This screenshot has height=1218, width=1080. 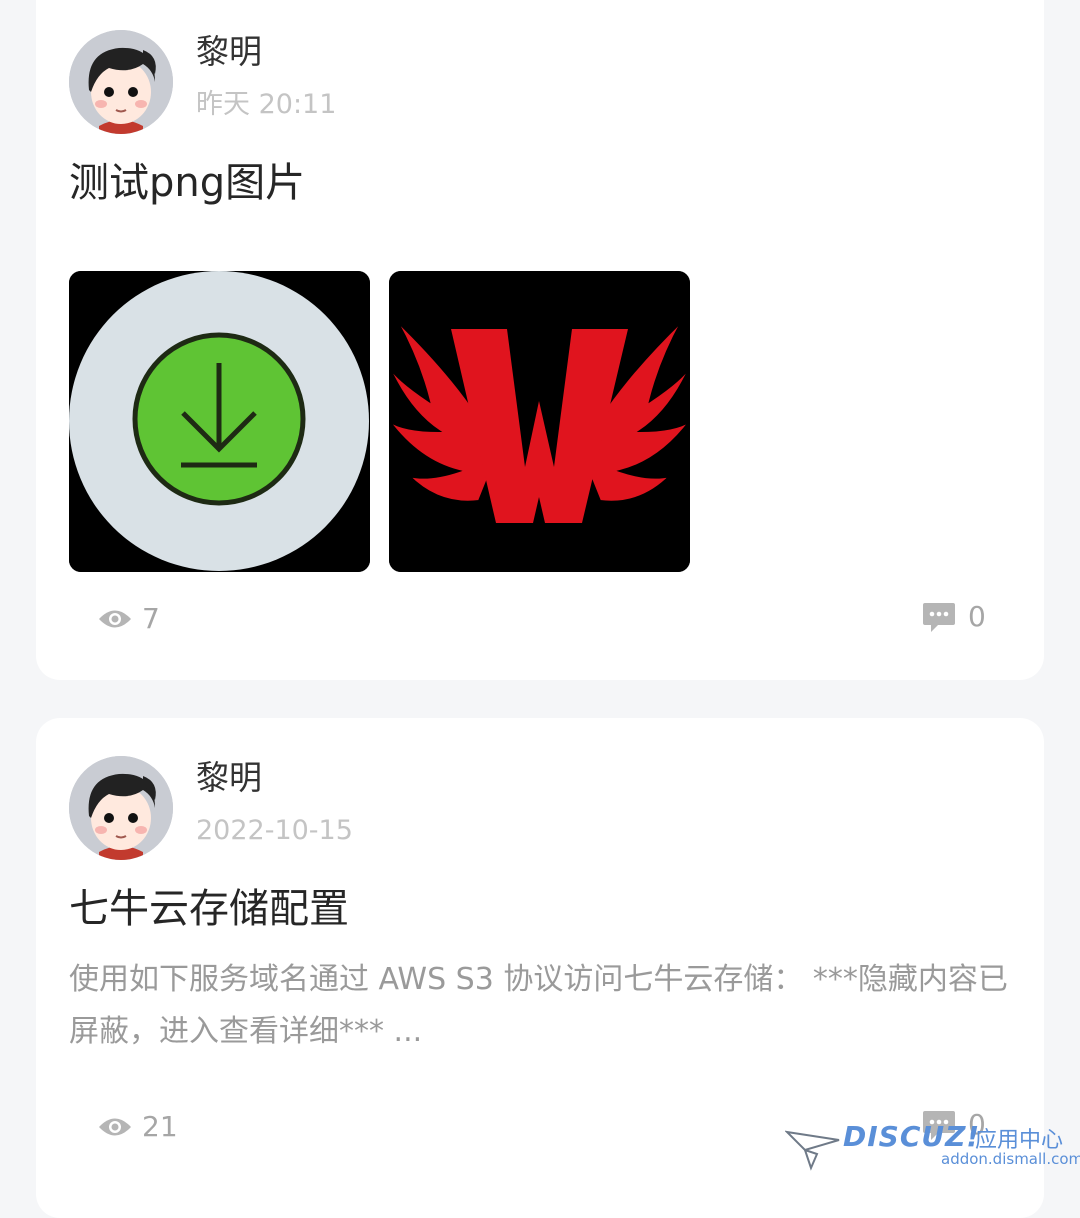 What do you see at coordinates (209, 909) in the screenshot?
I see `post-title: 七牛云存储配置` at bounding box center [209, 909].